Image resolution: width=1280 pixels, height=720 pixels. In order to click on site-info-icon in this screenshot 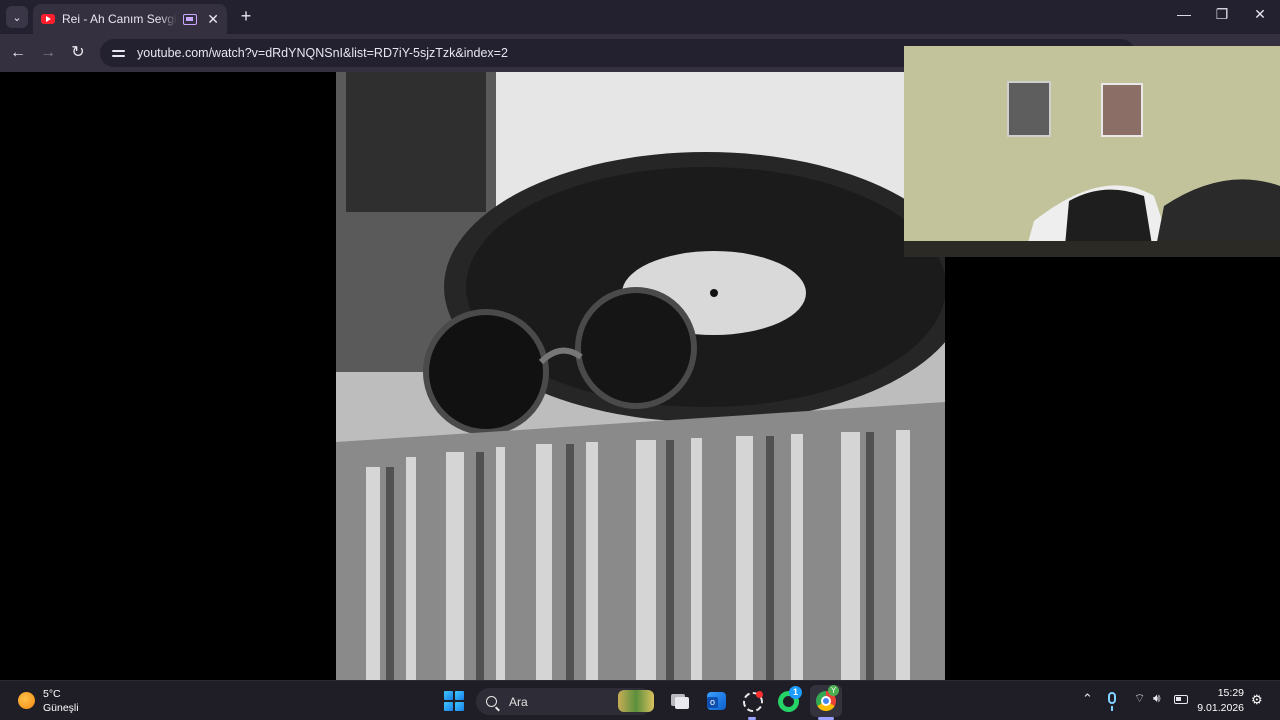, I will do `click(118, 53)`.